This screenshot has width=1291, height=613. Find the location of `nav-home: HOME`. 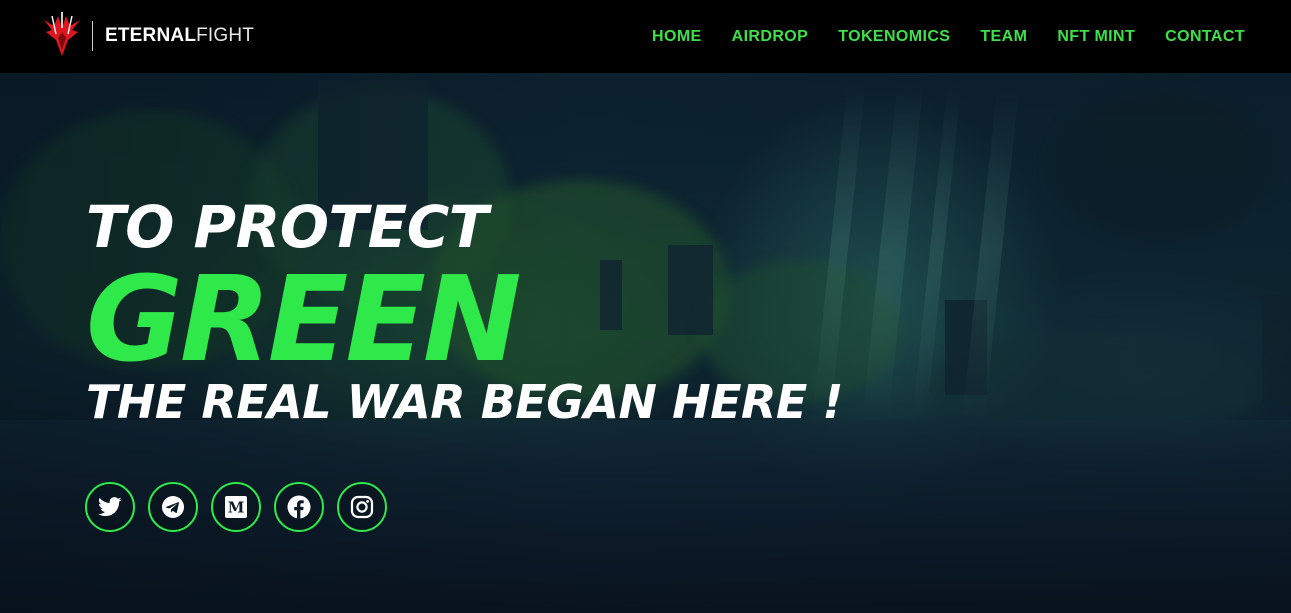

nav-home: HOME is located at coordinates (677, 37).